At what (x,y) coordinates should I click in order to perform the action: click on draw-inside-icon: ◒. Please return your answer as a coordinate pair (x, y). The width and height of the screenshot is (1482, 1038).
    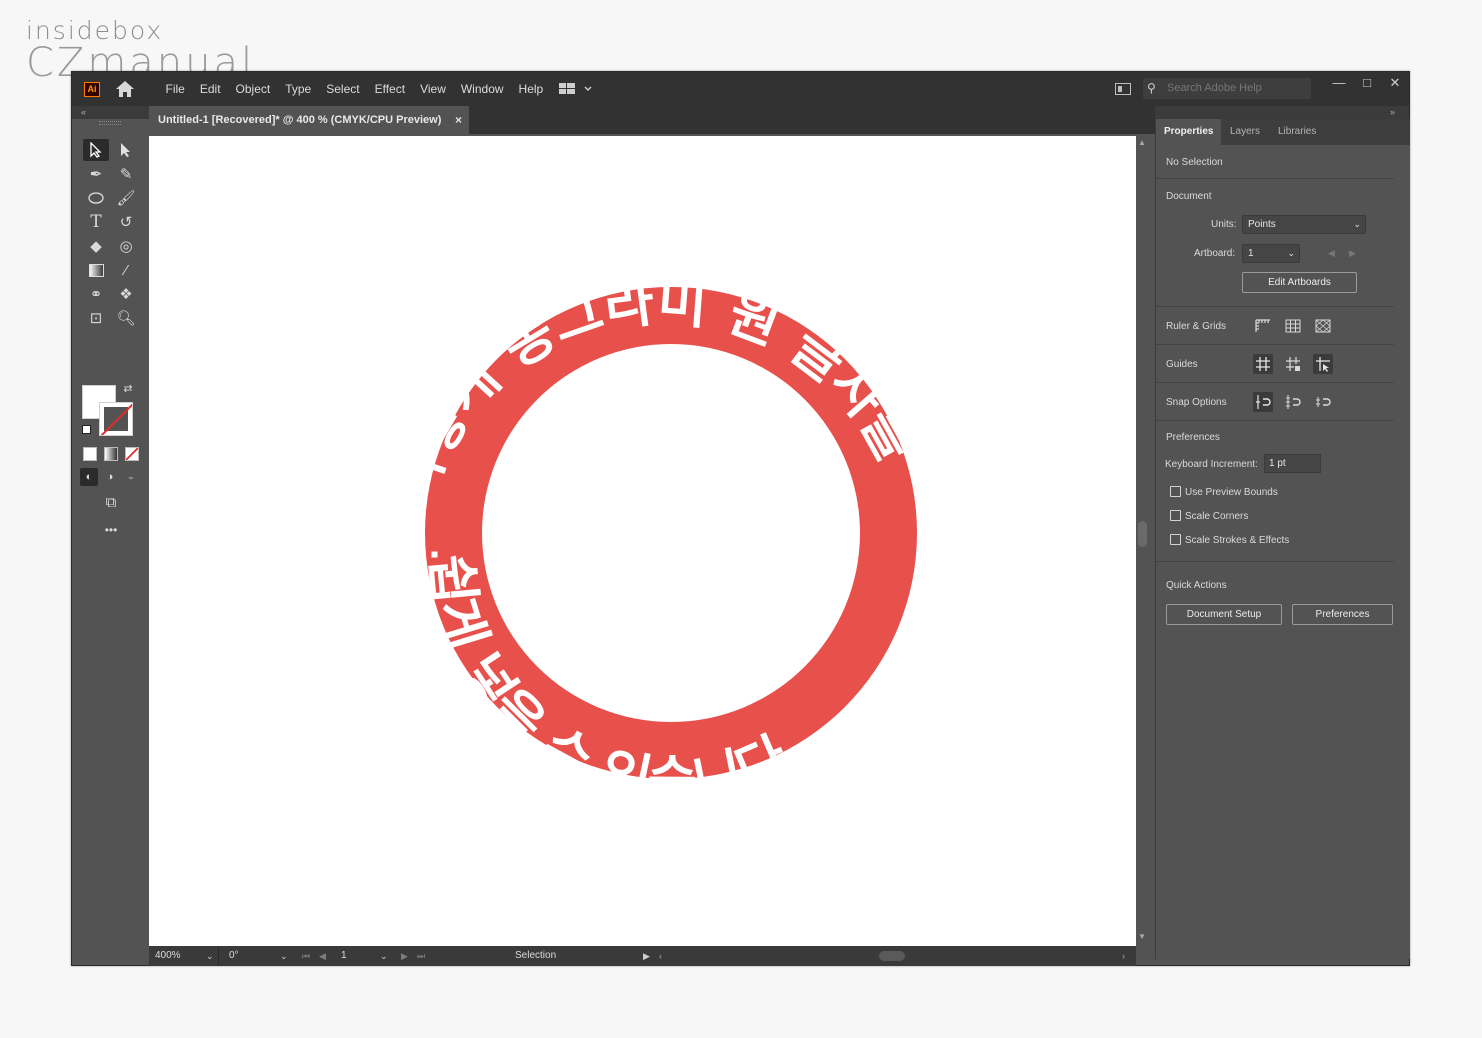
    Looking at the image, I should click on (131, 477).